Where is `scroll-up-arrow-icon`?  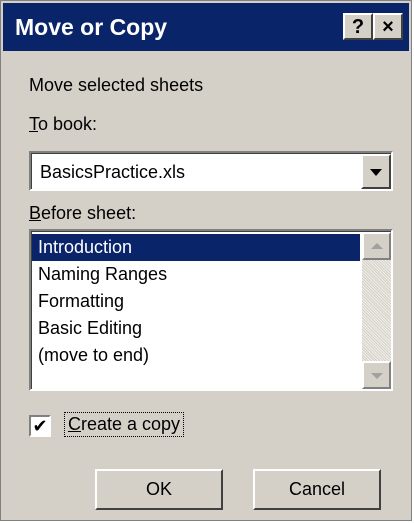
scroll-up-arrow-icon is located at coordinates (377, 246).